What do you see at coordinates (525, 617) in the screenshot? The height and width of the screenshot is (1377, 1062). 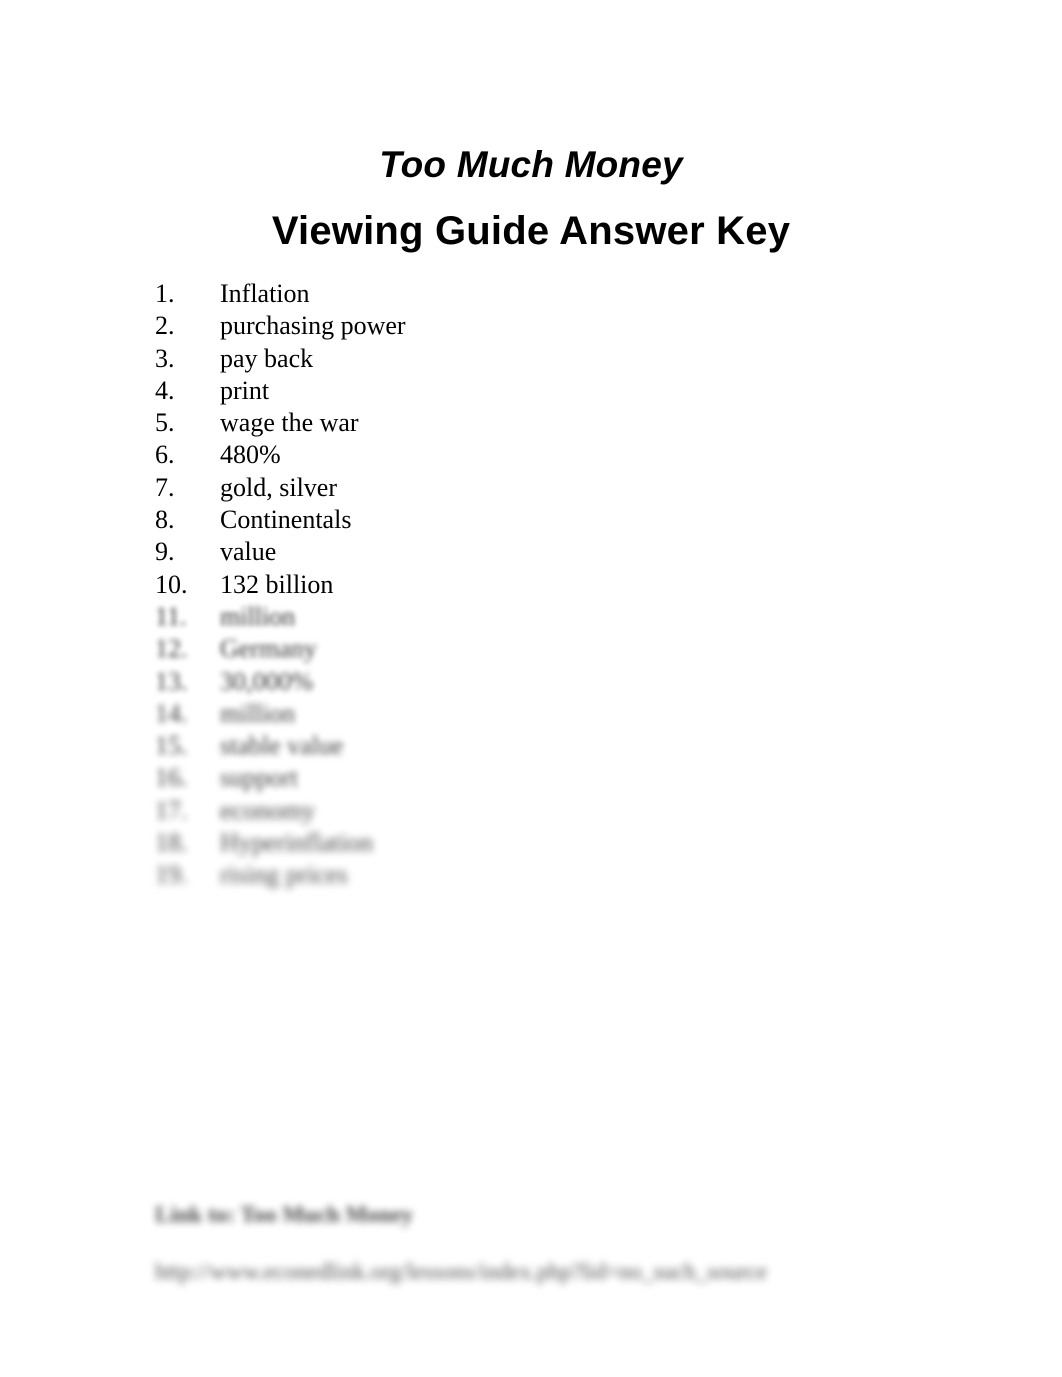 I see `answer-row: 11. million` at bounding box center [525, 617].